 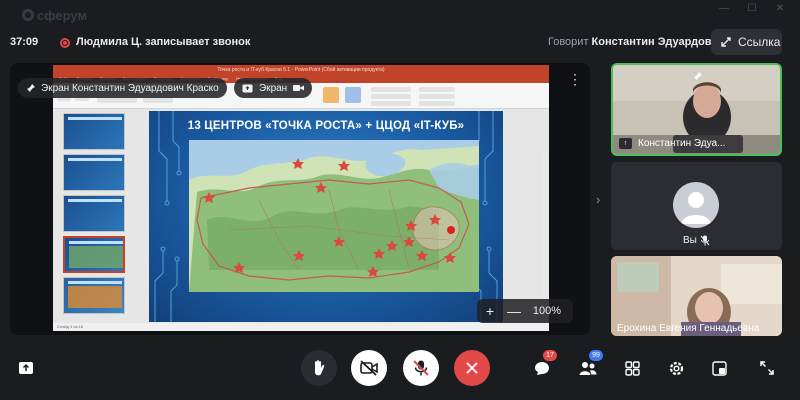 I want to click on chevron-right-icon: ›, so click(x=598, y=199).